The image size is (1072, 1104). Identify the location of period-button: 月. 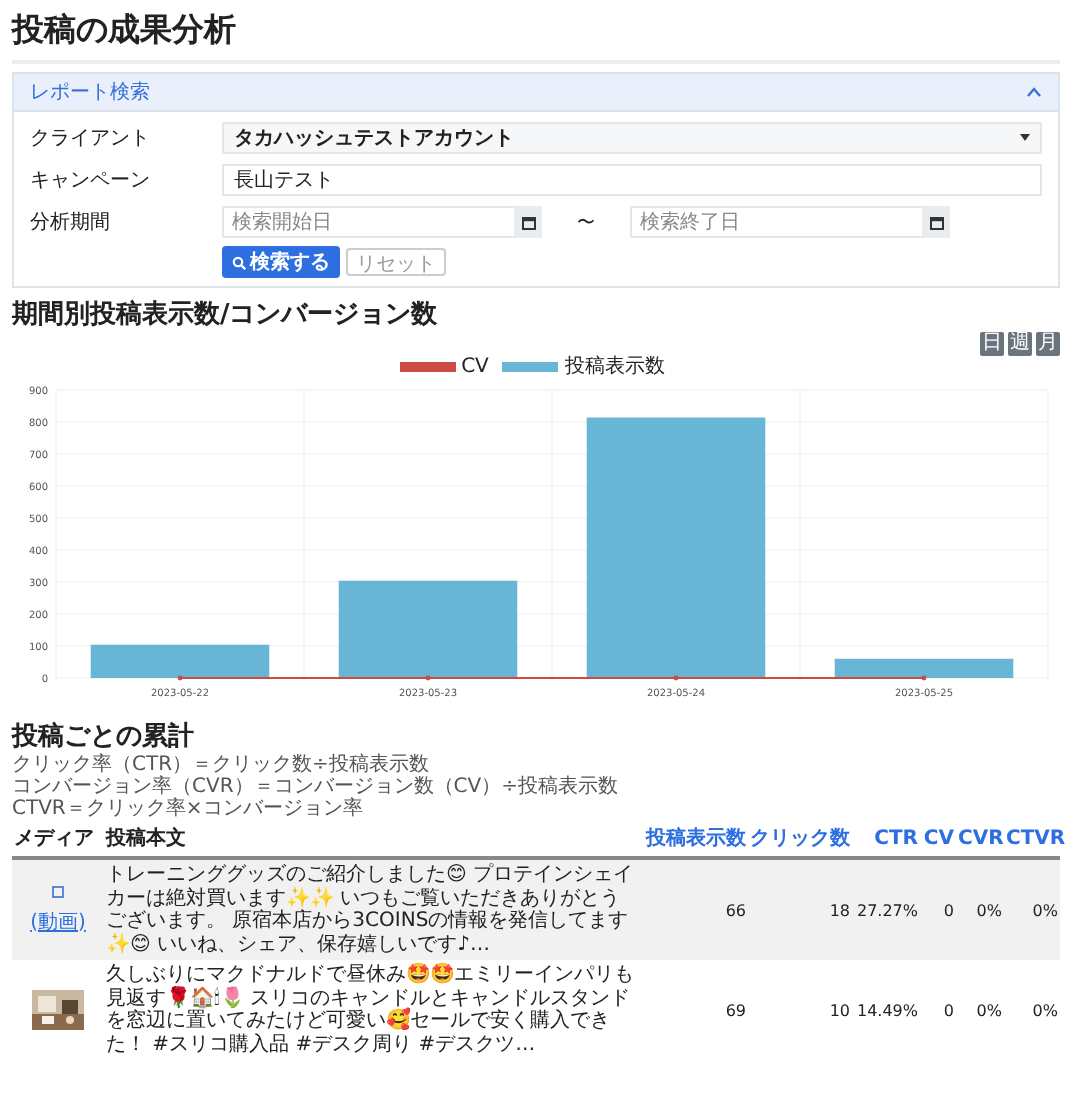
(1048, 344).